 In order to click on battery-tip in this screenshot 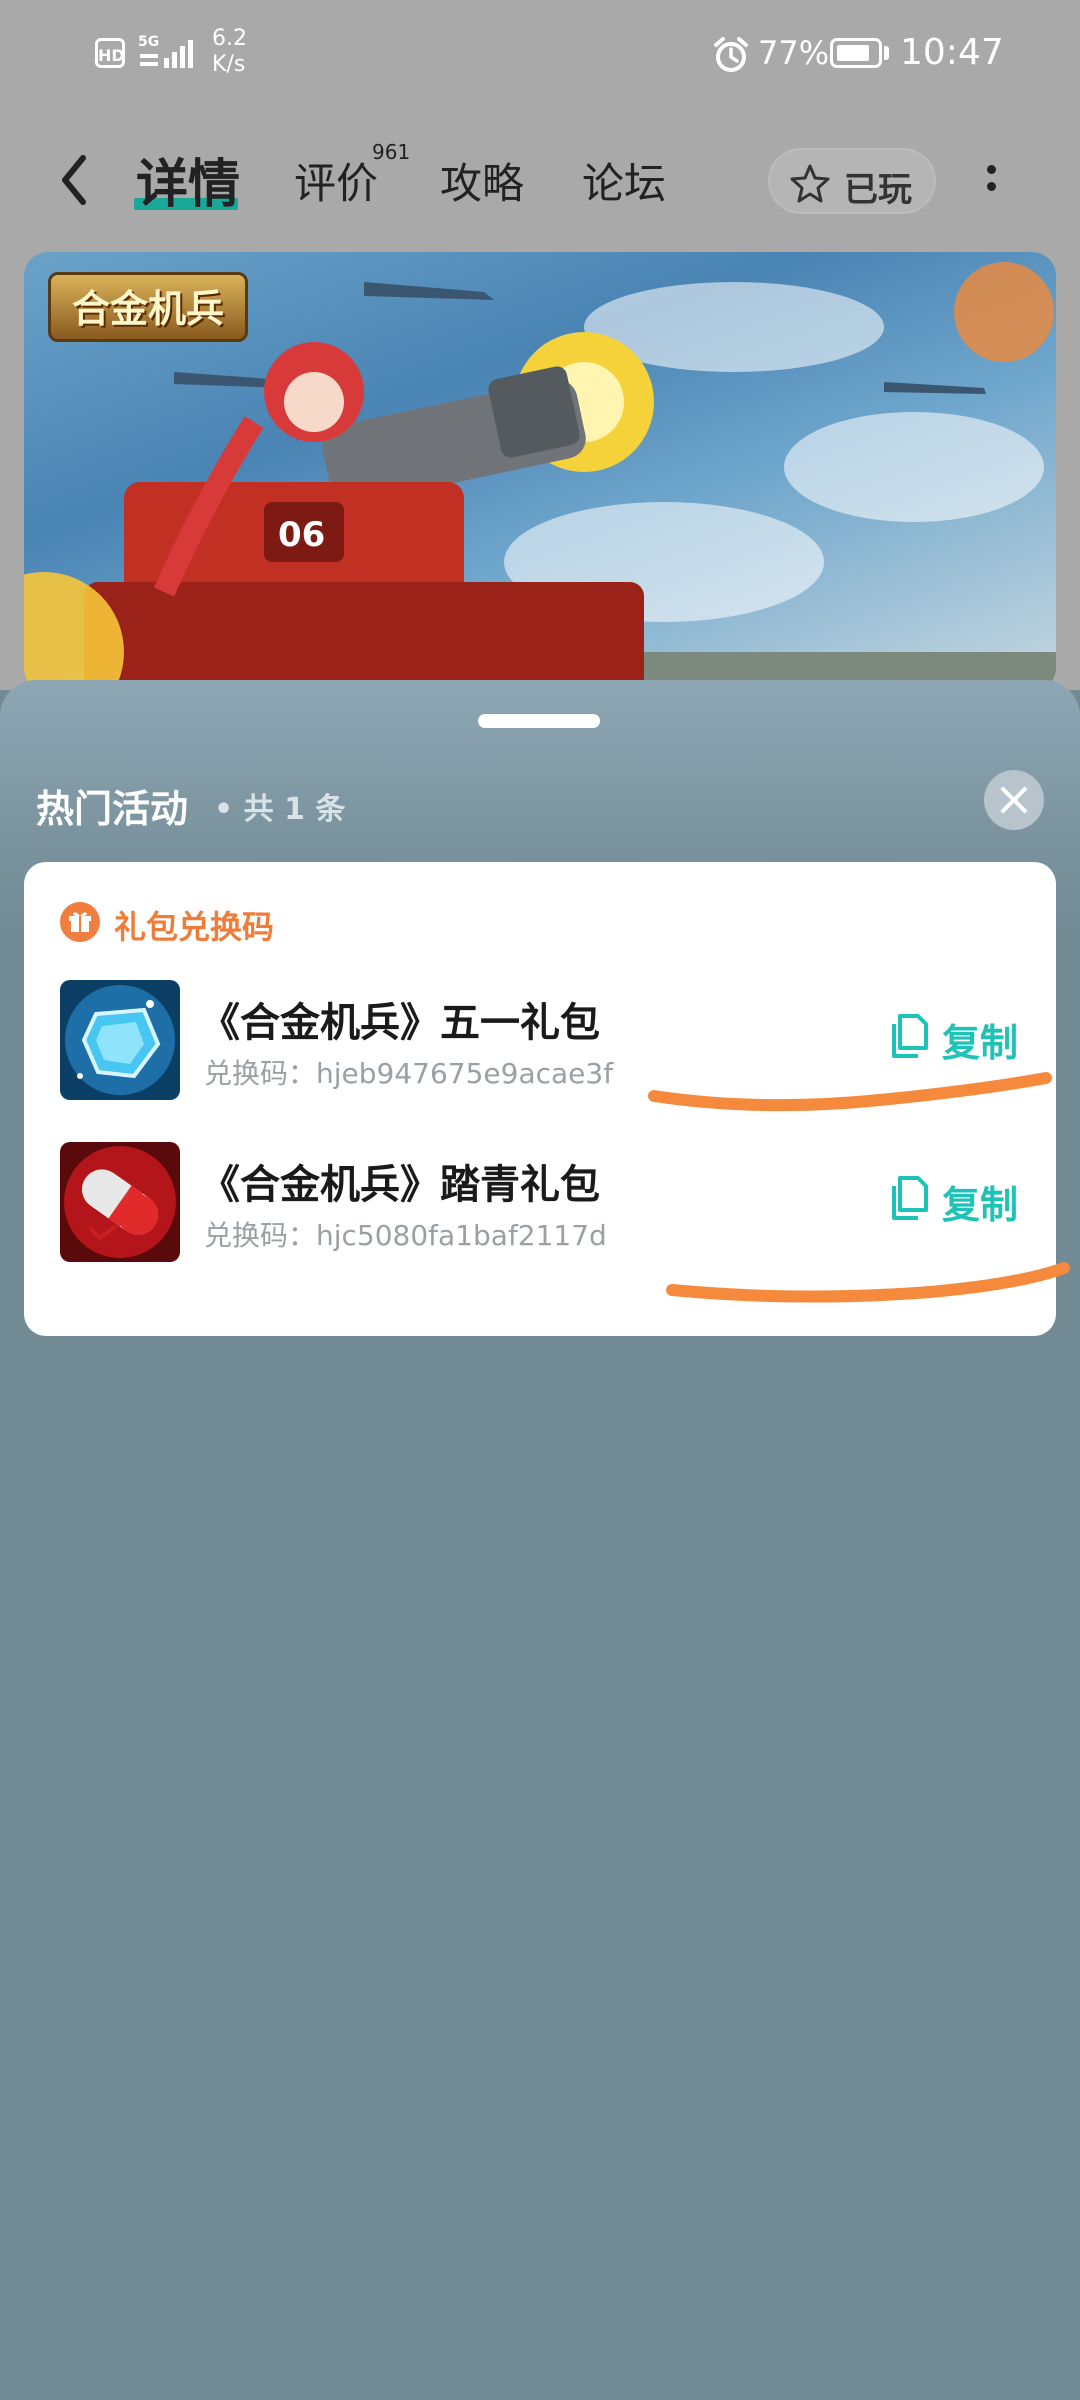, I will do `click(886, 53)`.